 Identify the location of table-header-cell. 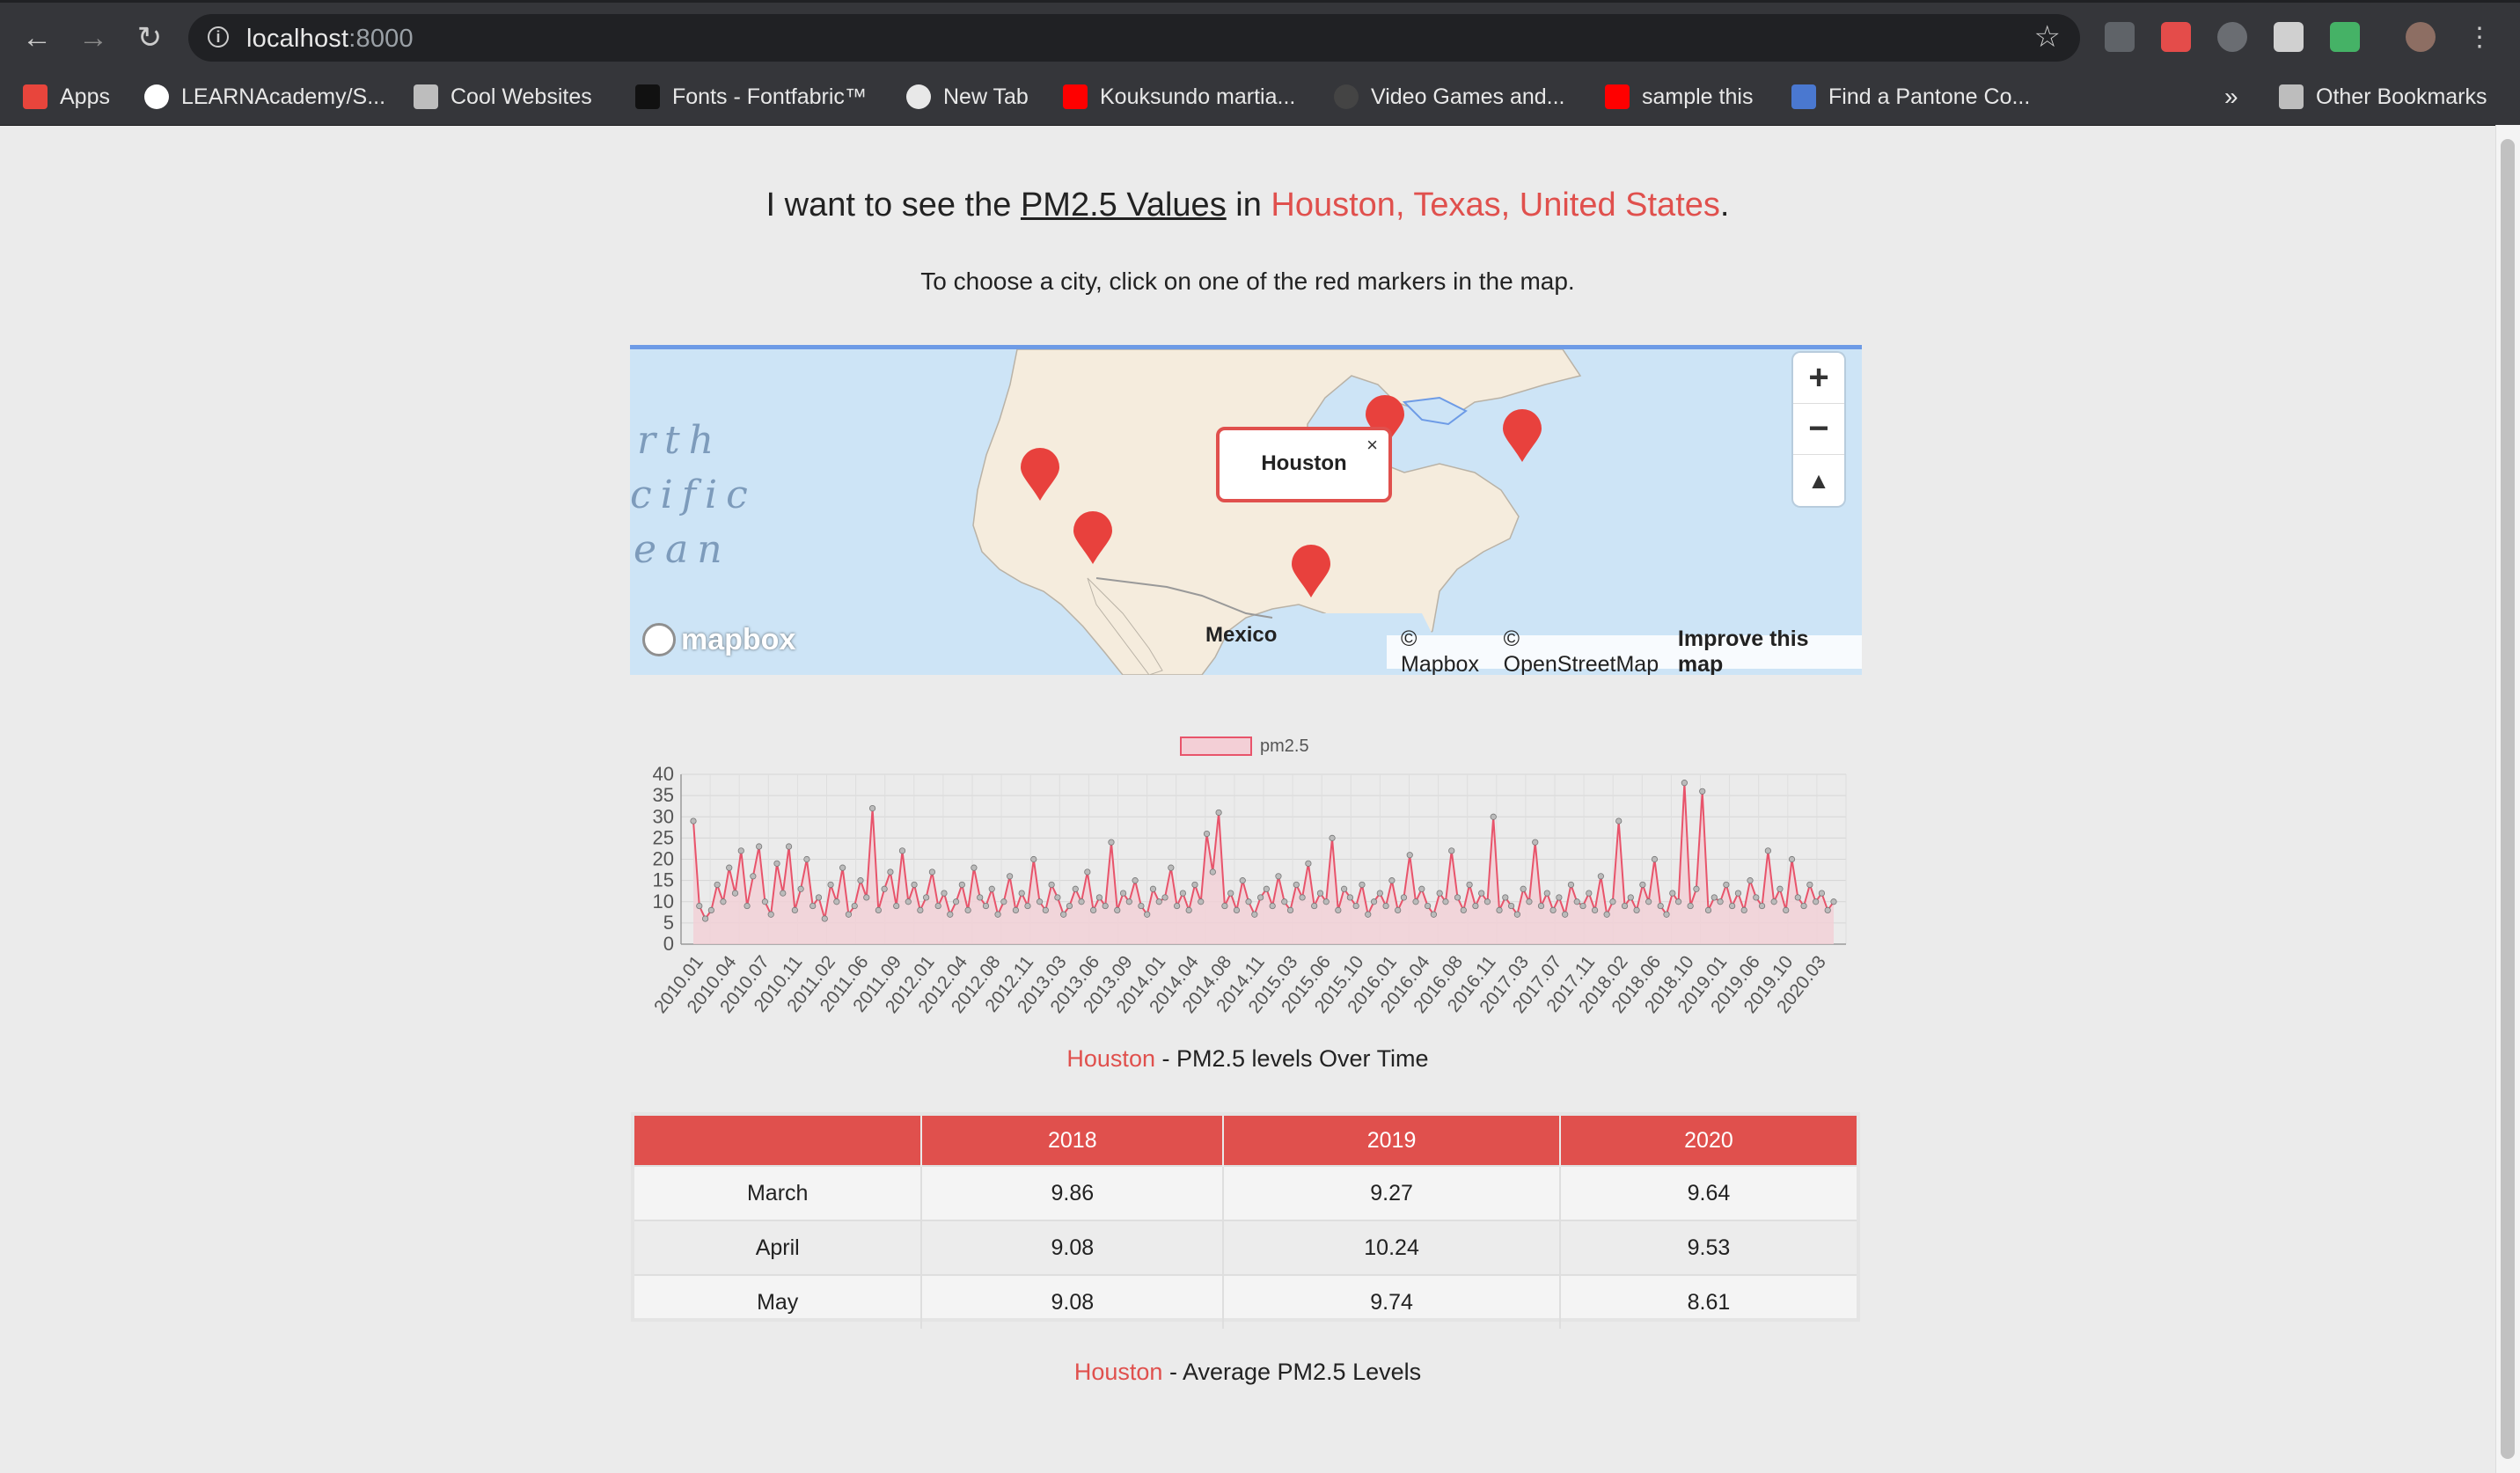
(778, 1141).